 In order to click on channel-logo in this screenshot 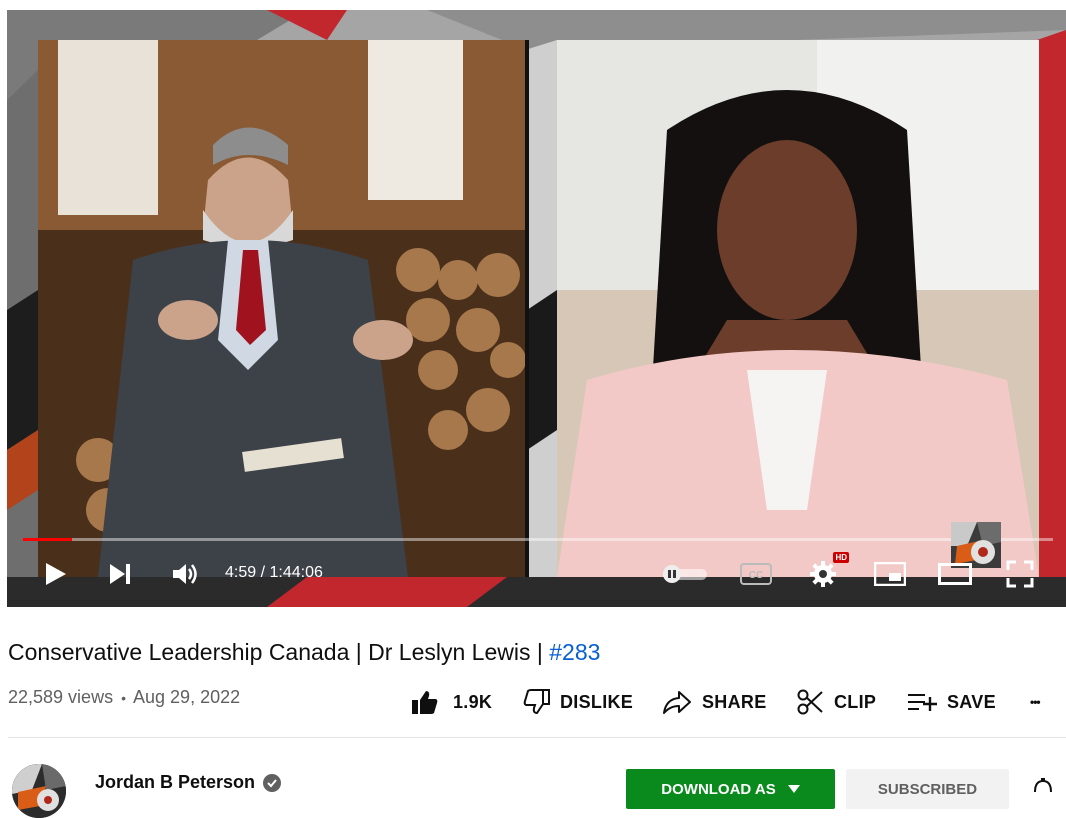, I will do `click(39, 791)`.